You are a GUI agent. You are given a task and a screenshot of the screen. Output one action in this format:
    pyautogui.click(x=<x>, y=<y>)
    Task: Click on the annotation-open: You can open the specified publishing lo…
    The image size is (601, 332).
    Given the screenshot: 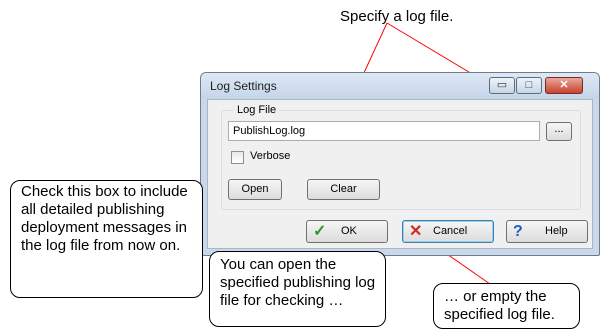 What is the action you would take?
    pyautogui.click(x=297, y=289)
    